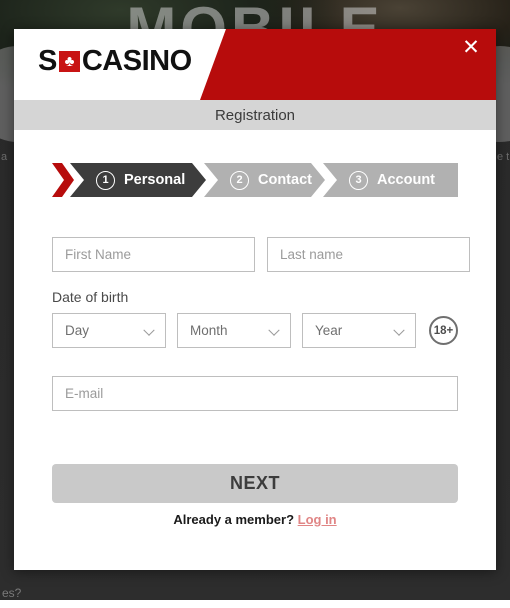 The height and width of the screenshot is (608, 510). I want to click on month-select-value: Month, so click(209, 330).